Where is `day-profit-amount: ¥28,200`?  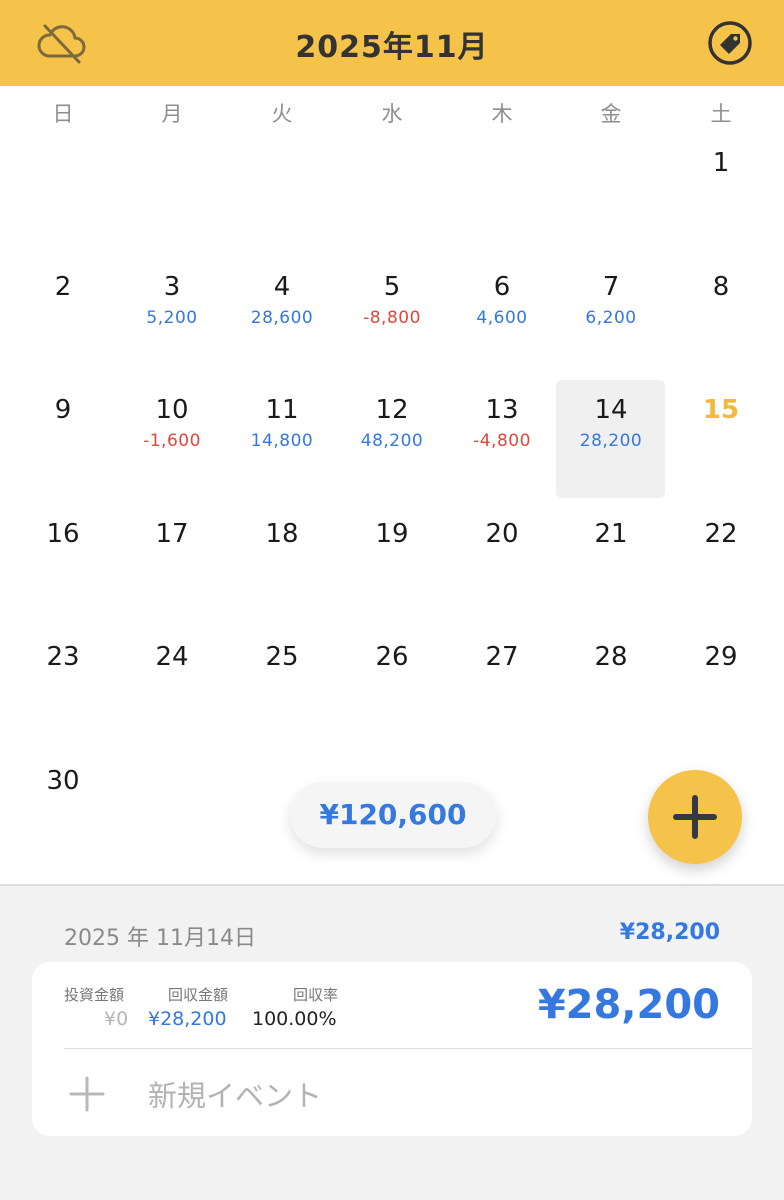 day-profit-amount: ¥28,200 is located at coordinates (628, 1005).